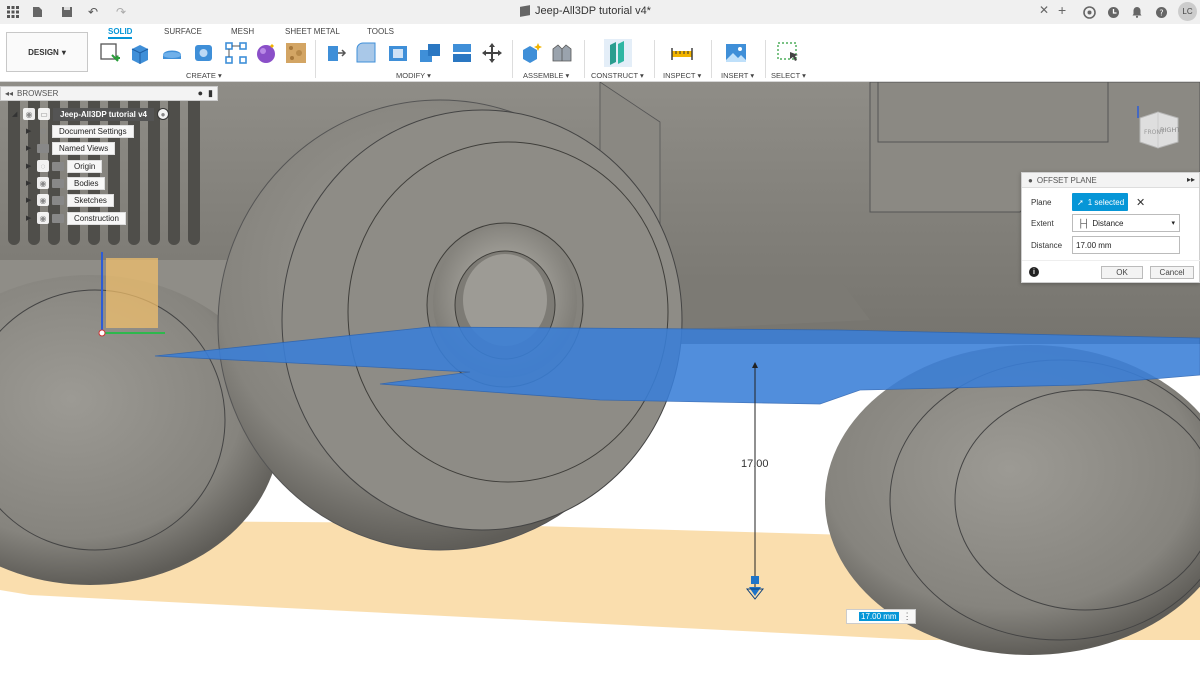  I want to click on dimension-input-value: 17.00 mm, so click(879, 616).